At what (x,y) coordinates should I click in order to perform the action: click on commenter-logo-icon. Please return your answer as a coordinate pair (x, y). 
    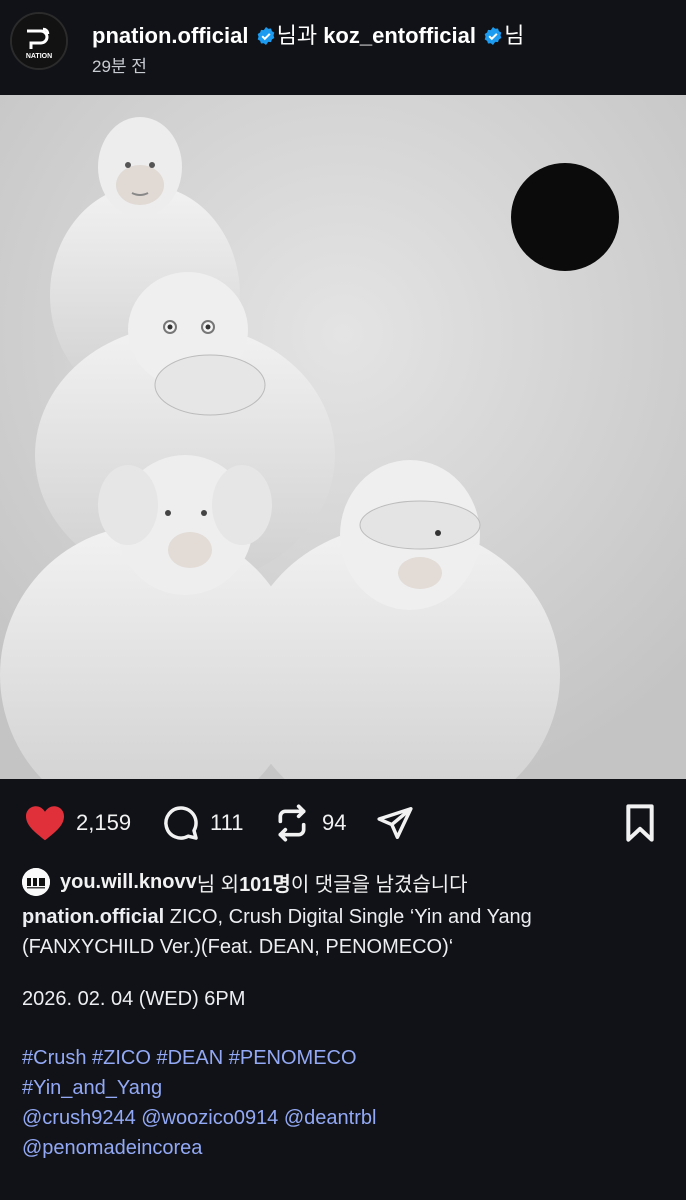
    Looking at the image, I should click on (36, 882).